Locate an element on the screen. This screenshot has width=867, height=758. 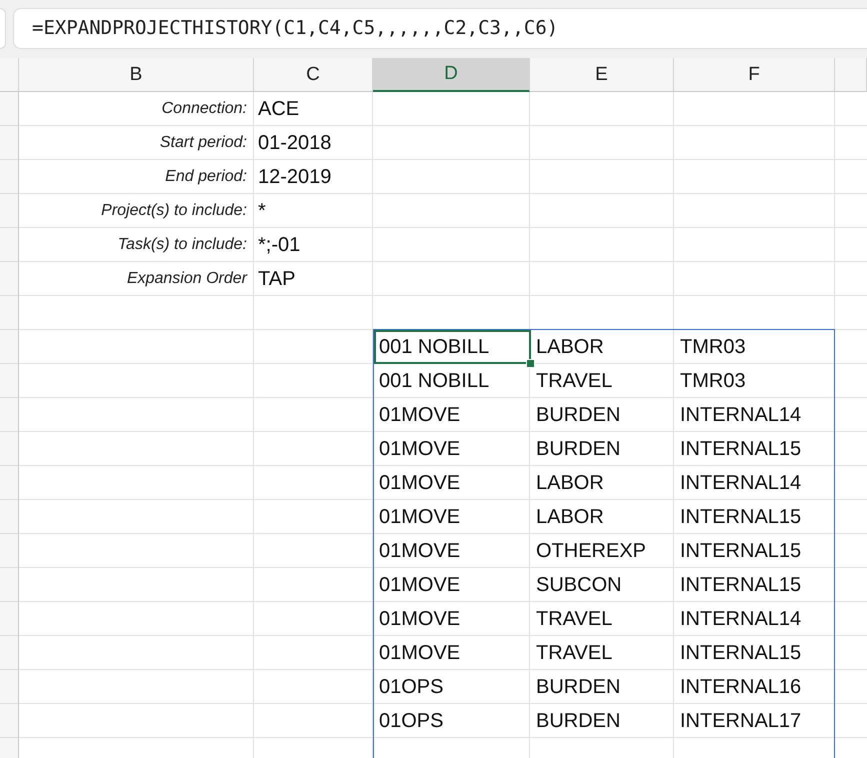
parameter-label: Project(s) to include: is located at coordinates (174, 211).